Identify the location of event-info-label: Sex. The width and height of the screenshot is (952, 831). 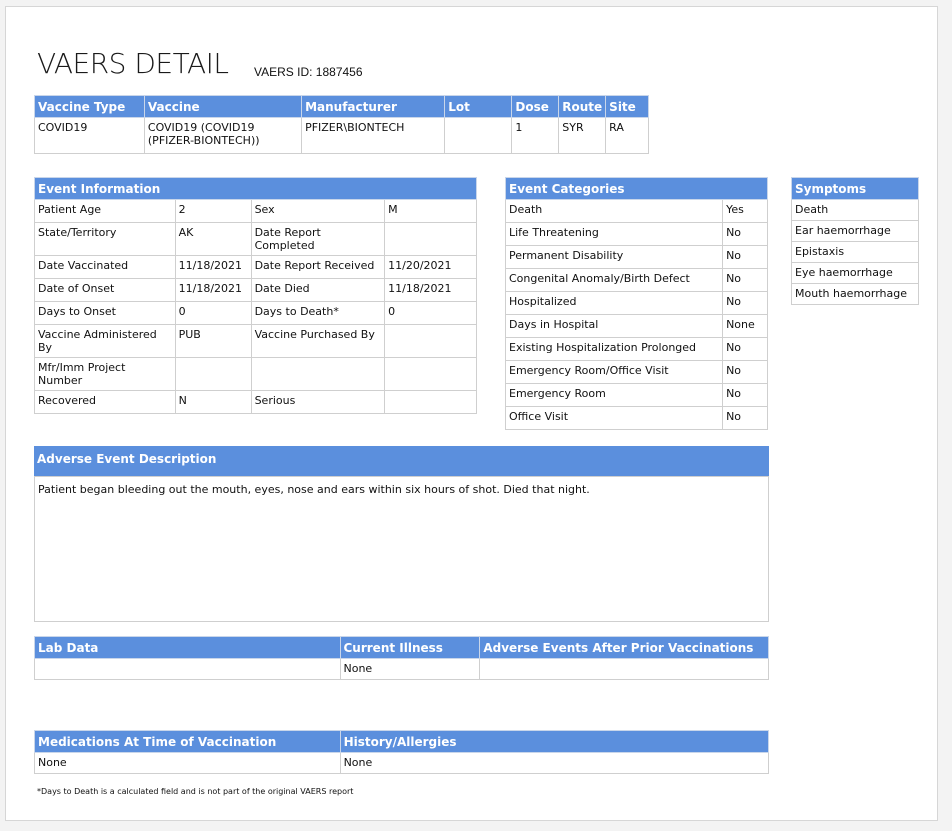
(318, 211).